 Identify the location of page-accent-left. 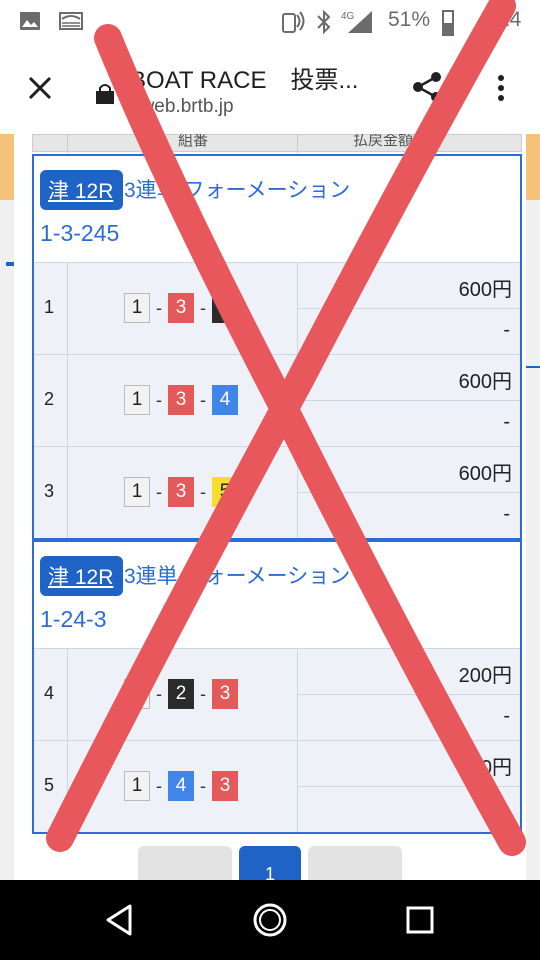
(10, 264).